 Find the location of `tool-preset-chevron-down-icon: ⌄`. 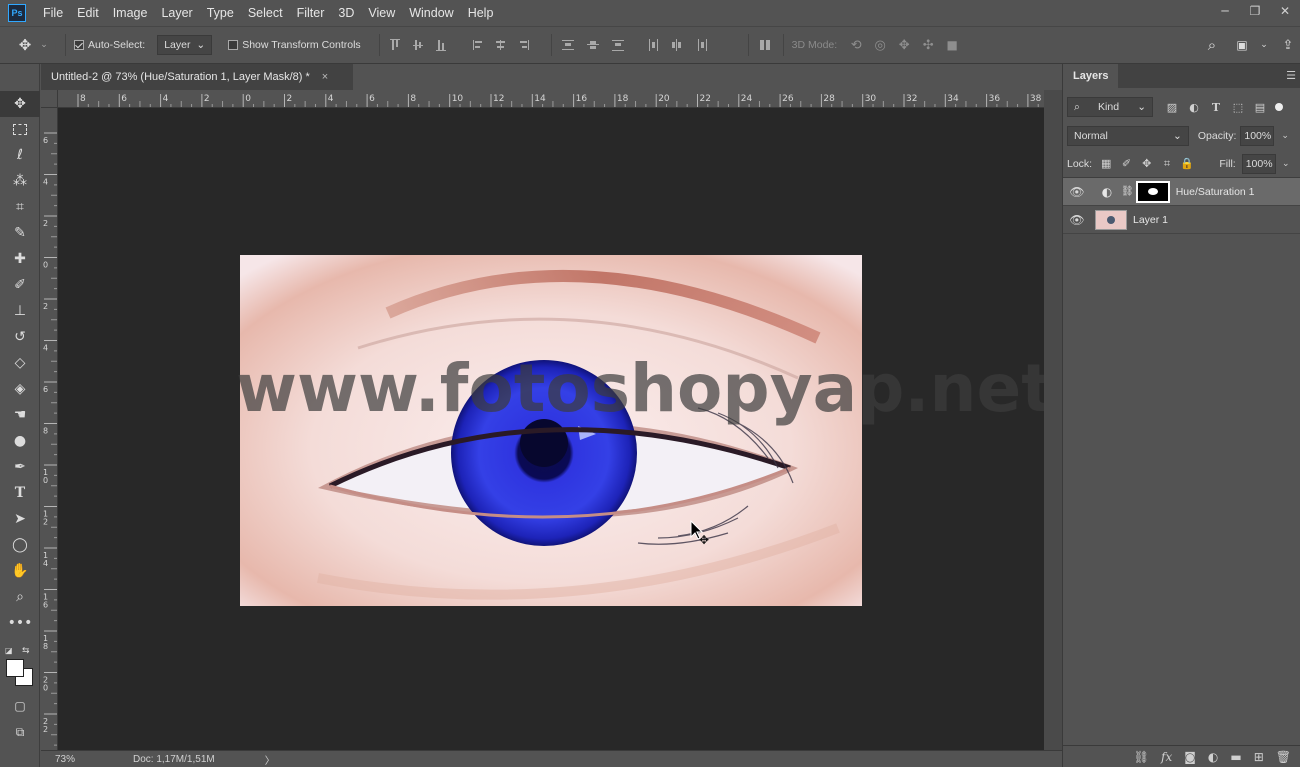

tool-preset-chevron-down-icon: ⌄ is located at coordinates (44, 45).